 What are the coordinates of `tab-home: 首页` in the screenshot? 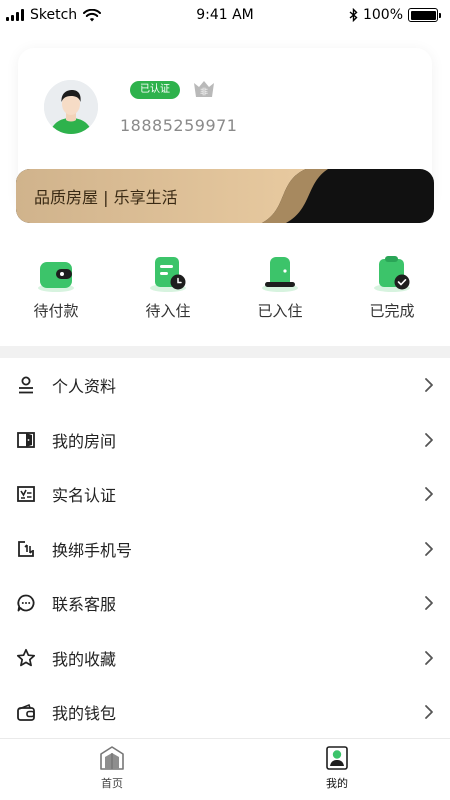 It's located at (112, 768).